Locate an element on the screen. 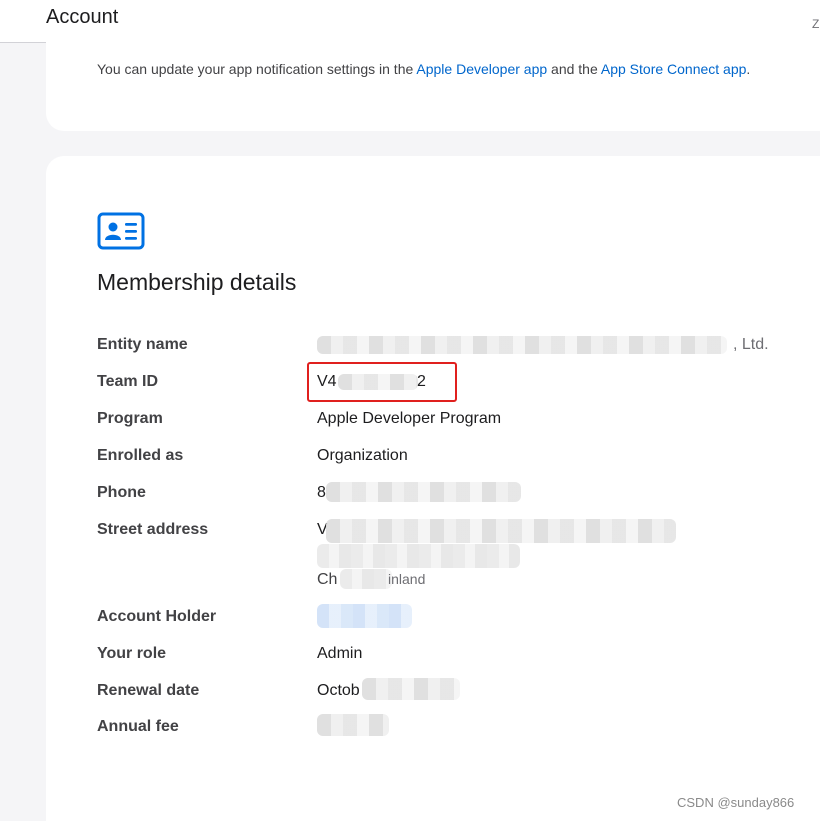  your-role-label: Your role is located at coordinates (132, 653).